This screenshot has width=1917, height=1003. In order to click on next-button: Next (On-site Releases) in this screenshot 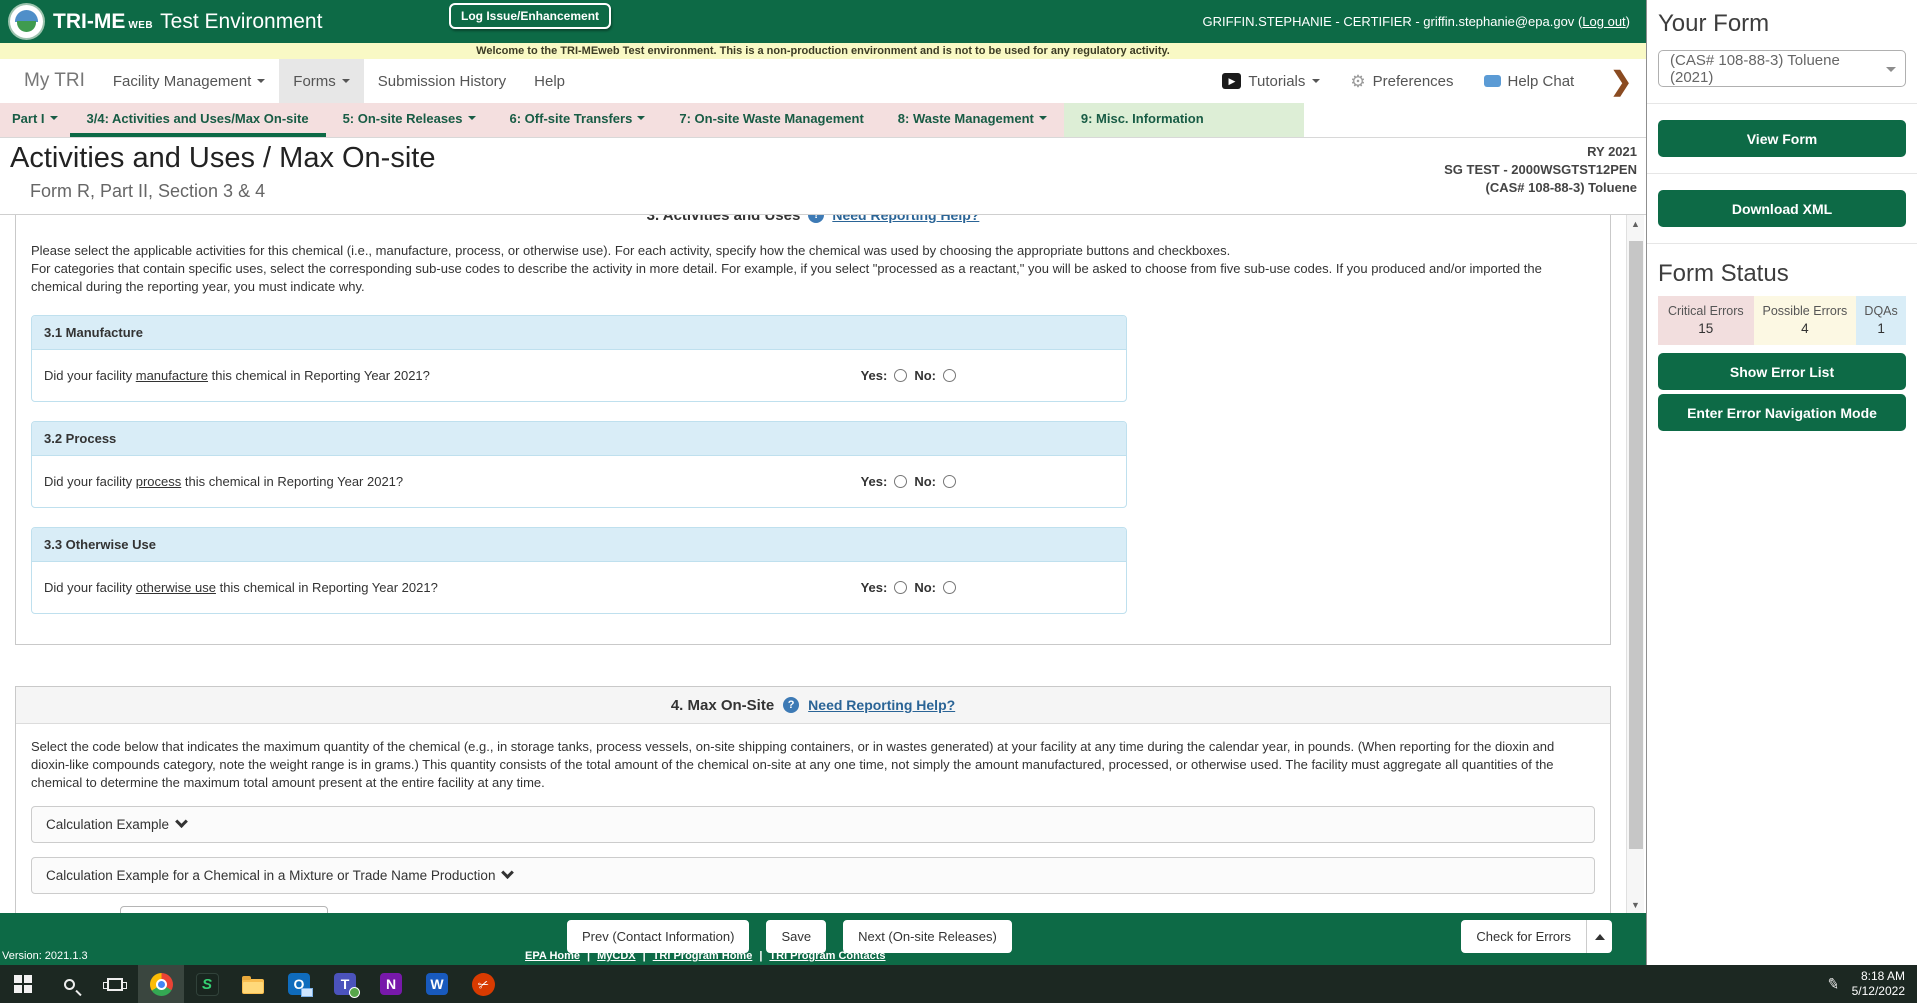, I will do `click(927, 936)`.